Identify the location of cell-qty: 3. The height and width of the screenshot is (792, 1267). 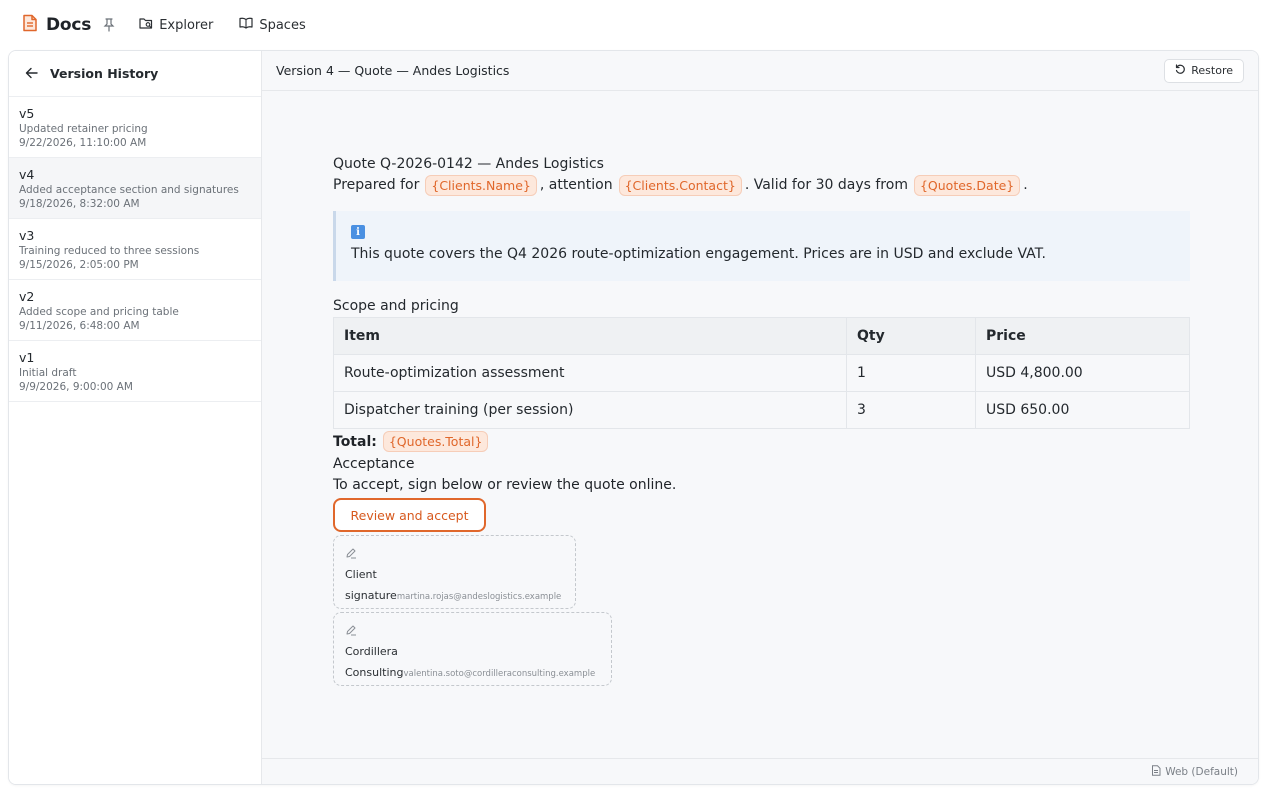
(911, 410).